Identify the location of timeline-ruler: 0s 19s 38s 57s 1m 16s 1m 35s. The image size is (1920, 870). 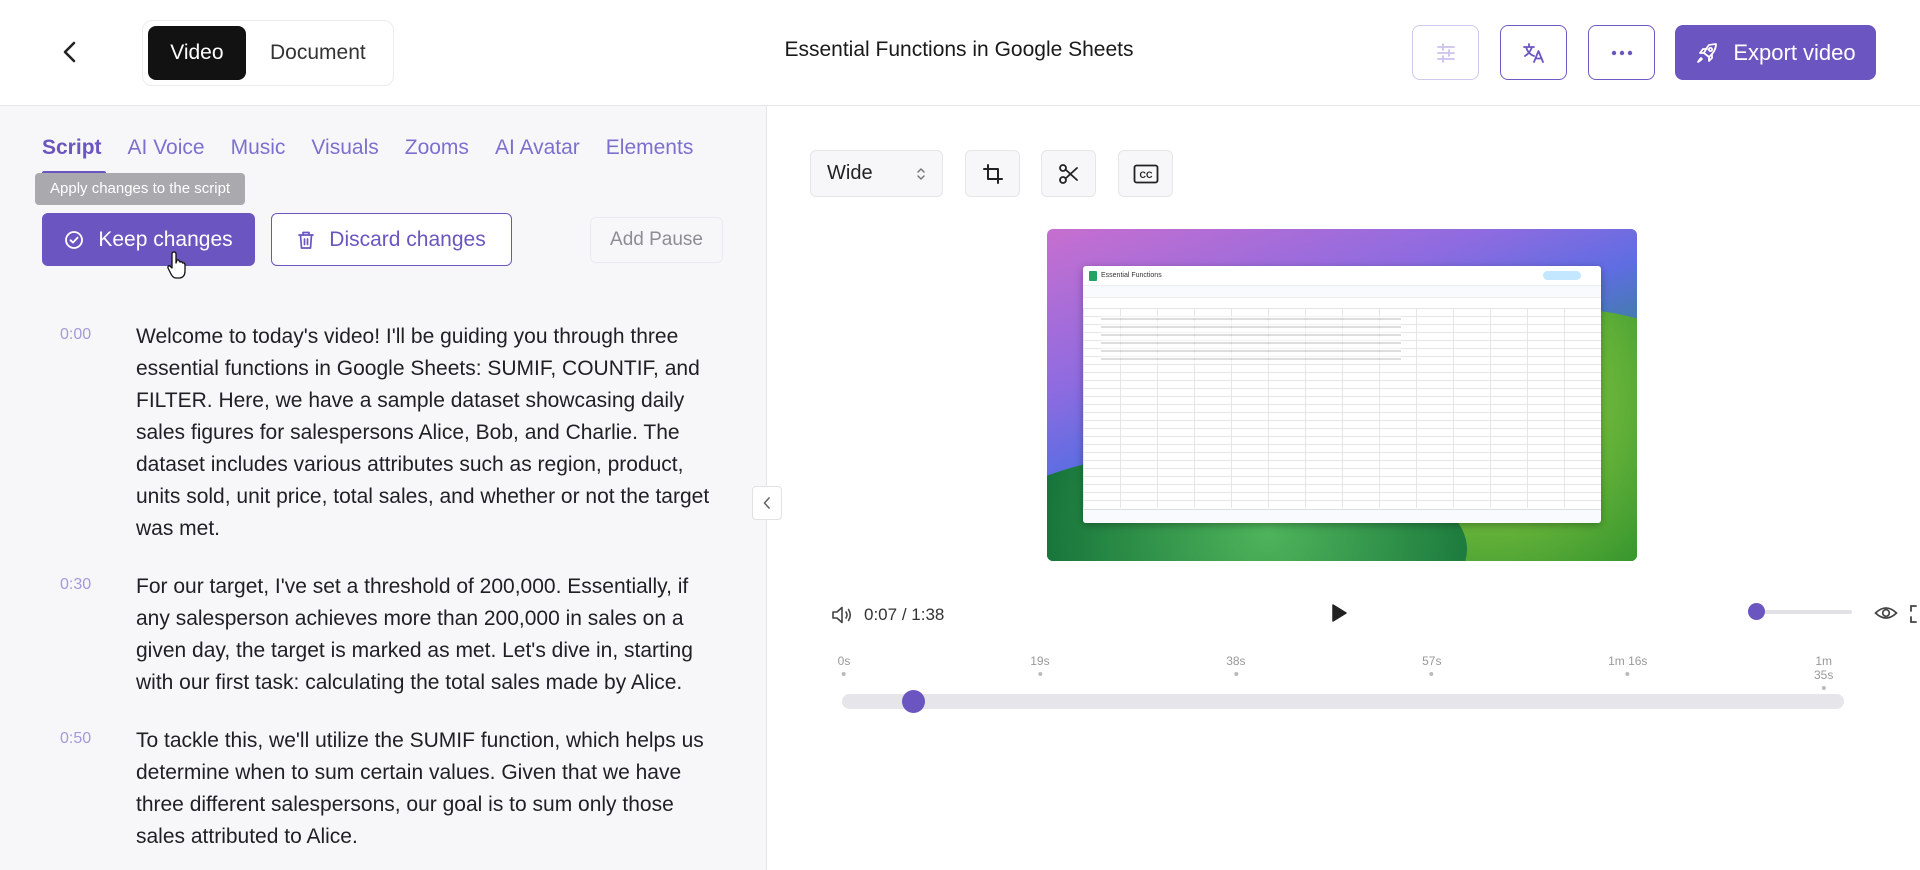
(1346, 672).